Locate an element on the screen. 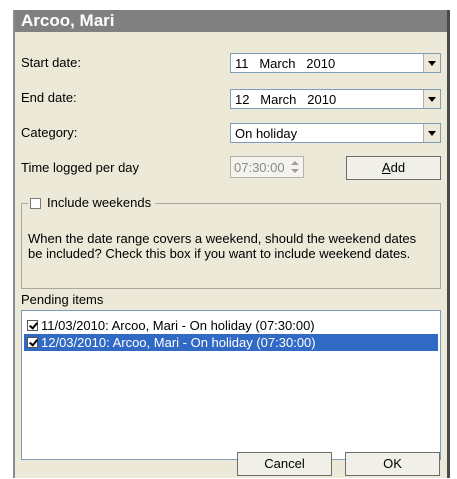 This screenshot has width=457, height=479. time-logged-label: Time logged per day is located at coordinates (80, 167).